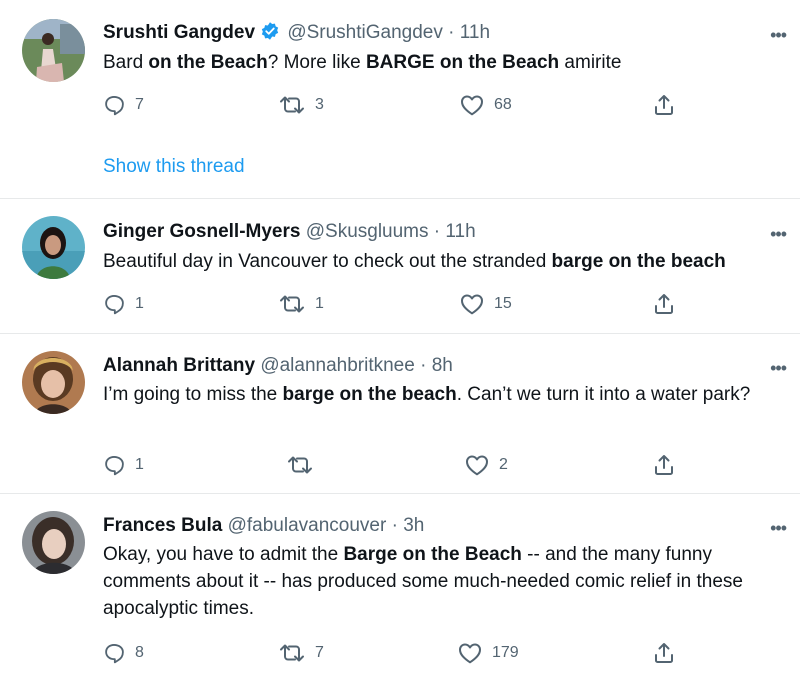 Image resolution: width=800 pixels, height=684 pixels. Describe the element at coordinates (179, 32) in the screenshot. I see `display-name: Srushti Gangdev` at that location.